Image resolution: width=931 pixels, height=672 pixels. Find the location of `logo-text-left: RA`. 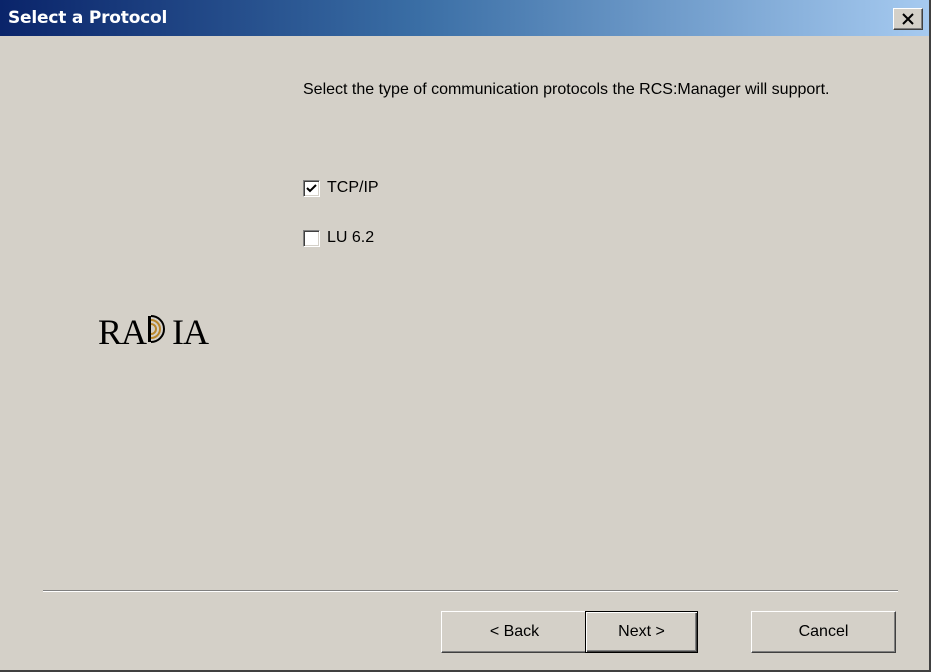

logo-text-left: RA is located at coordinates (122, 332).